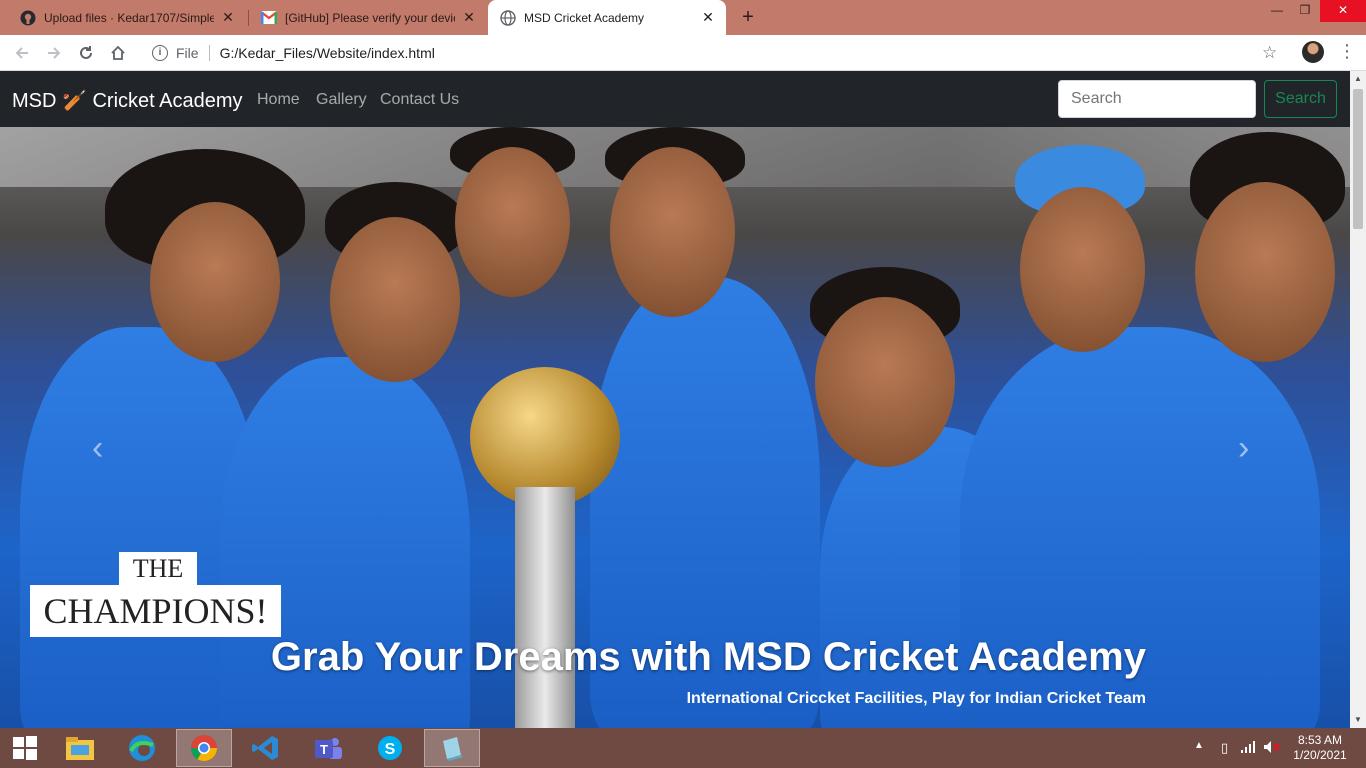 Image resolution: width=1366 pixels, height=768 pixels. I want to click on minimize-icon: —, so click(1277, 11).